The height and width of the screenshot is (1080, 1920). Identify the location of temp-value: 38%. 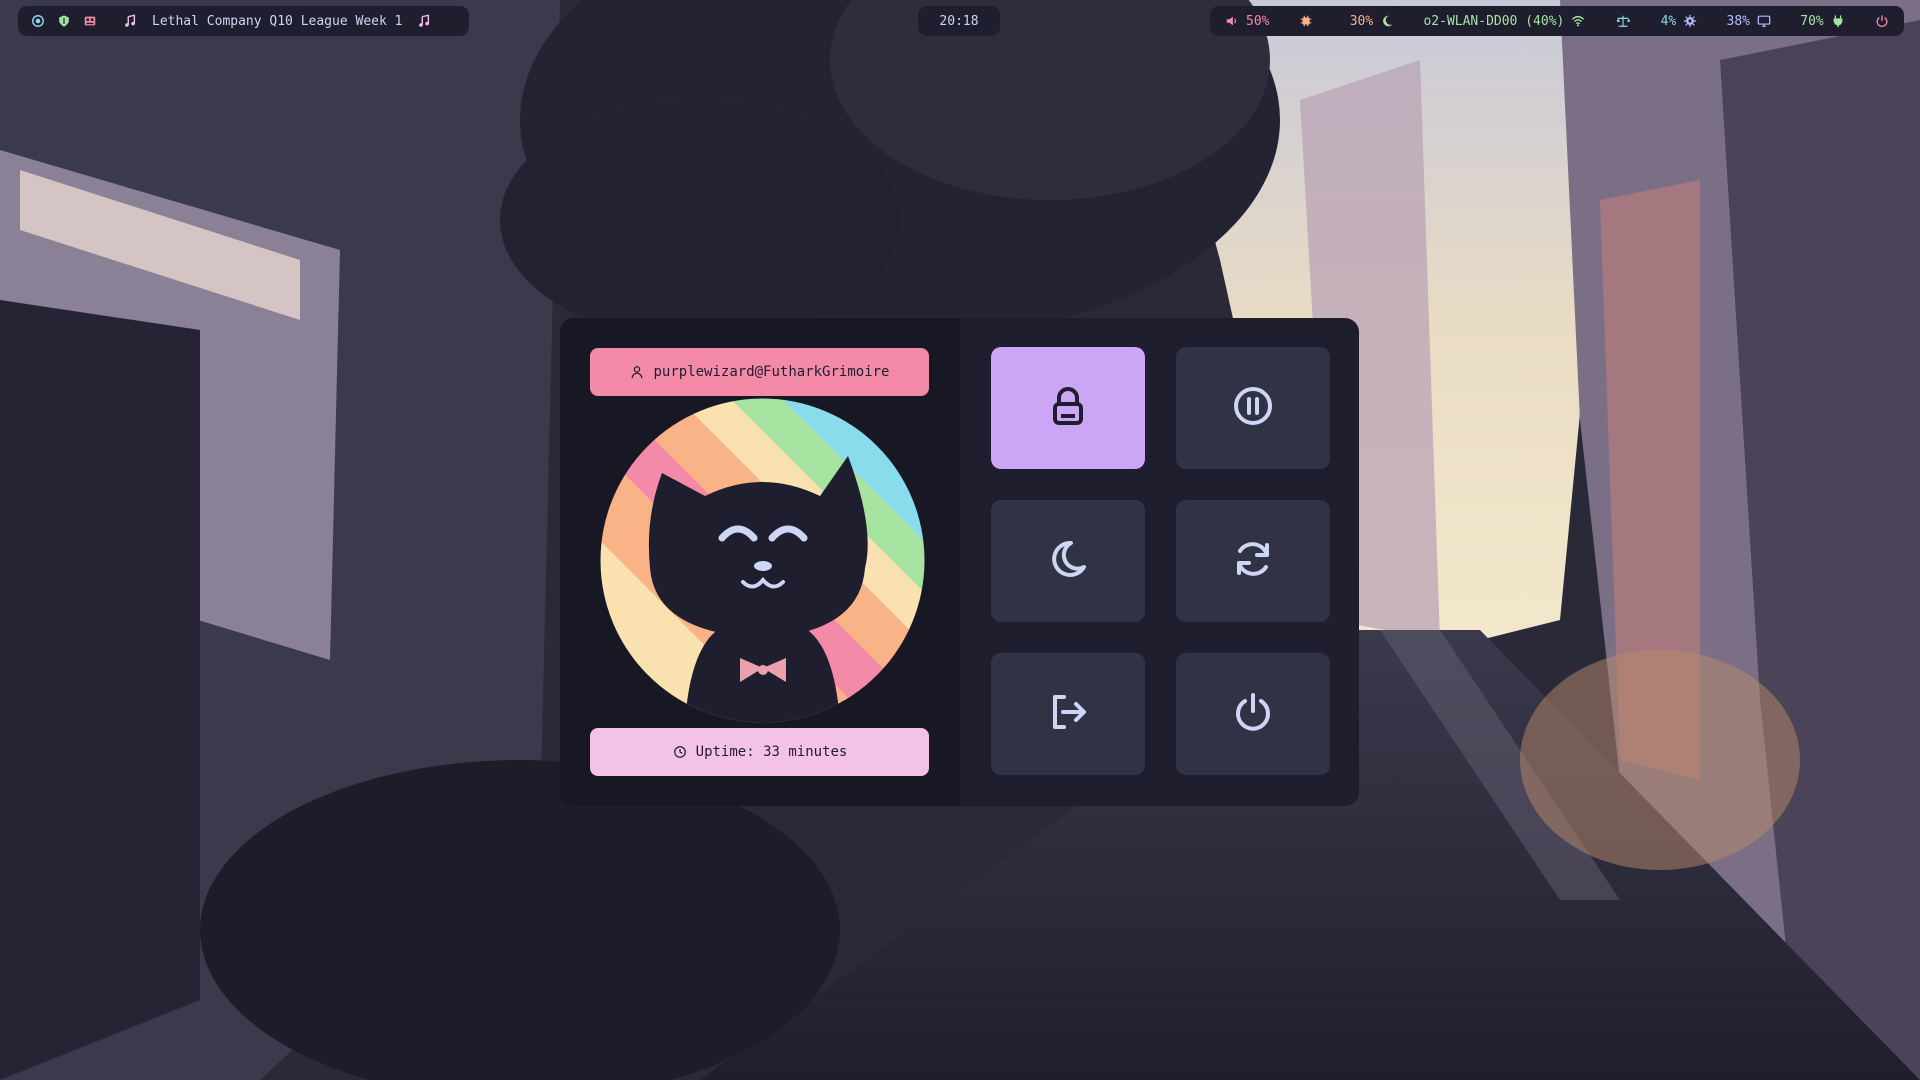
(1738, 21).